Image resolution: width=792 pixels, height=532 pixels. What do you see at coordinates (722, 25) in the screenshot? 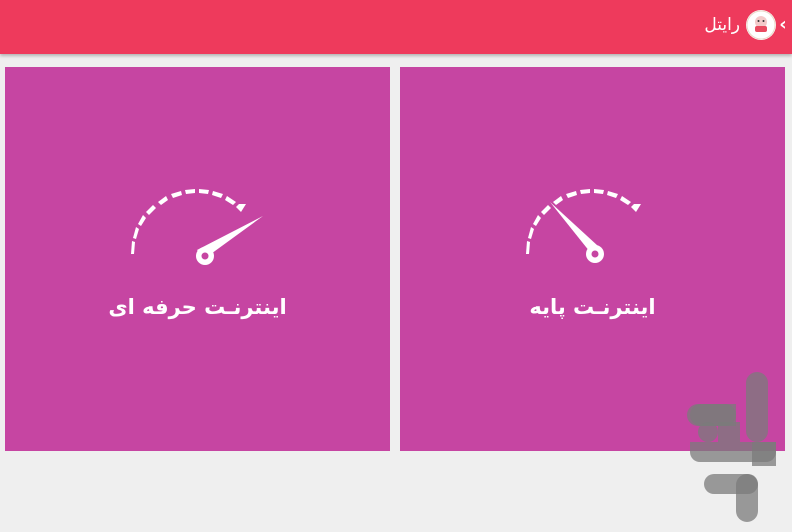
I see `app-title: رایتل` at bounding box center [722, 25].